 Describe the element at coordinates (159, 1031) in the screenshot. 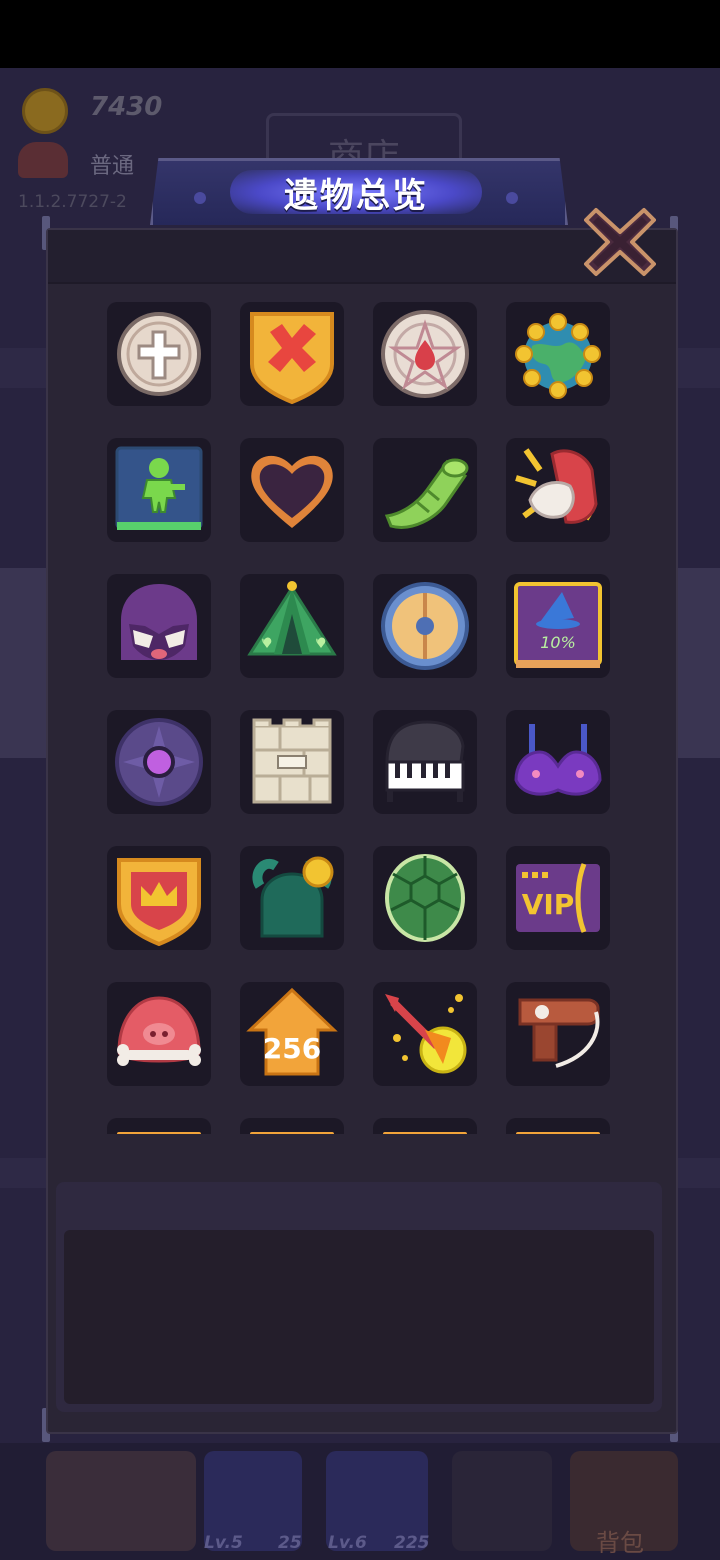

I see `pig-bone-icon` at that location.